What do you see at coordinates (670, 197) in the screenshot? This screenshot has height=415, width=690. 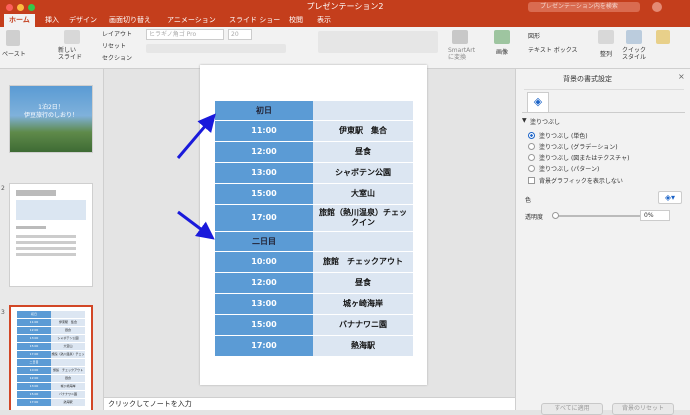 I see `fill-color-picker: ◈▾` at bounding box center [670, 197].